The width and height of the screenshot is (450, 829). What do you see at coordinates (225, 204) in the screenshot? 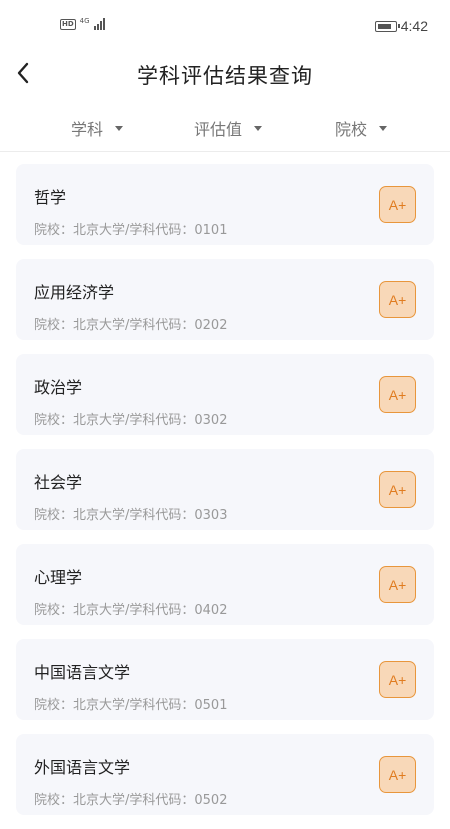
I see `result-card: 哲学 院校：北京大学/学科代码：0101 A+` at bounding box center [225, 204].